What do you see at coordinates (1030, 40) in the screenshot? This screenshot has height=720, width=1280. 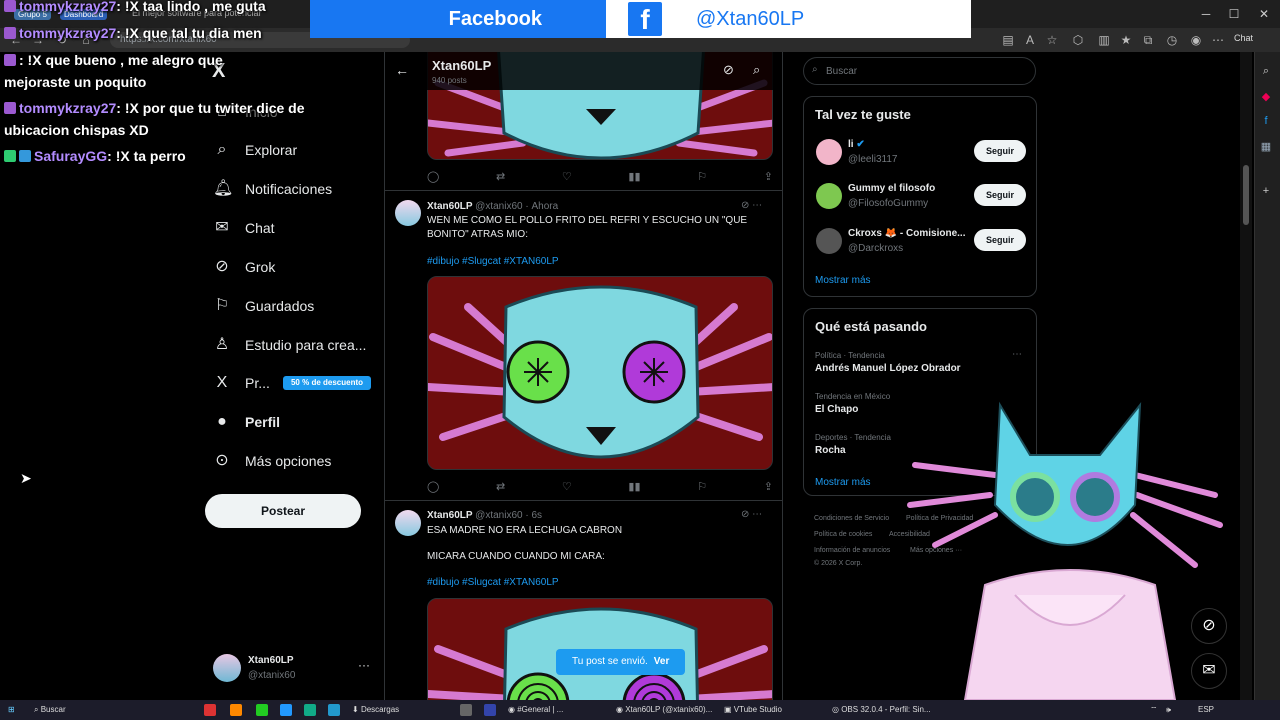 I see `translate-icon: A` at bounding box center [1030, 40].